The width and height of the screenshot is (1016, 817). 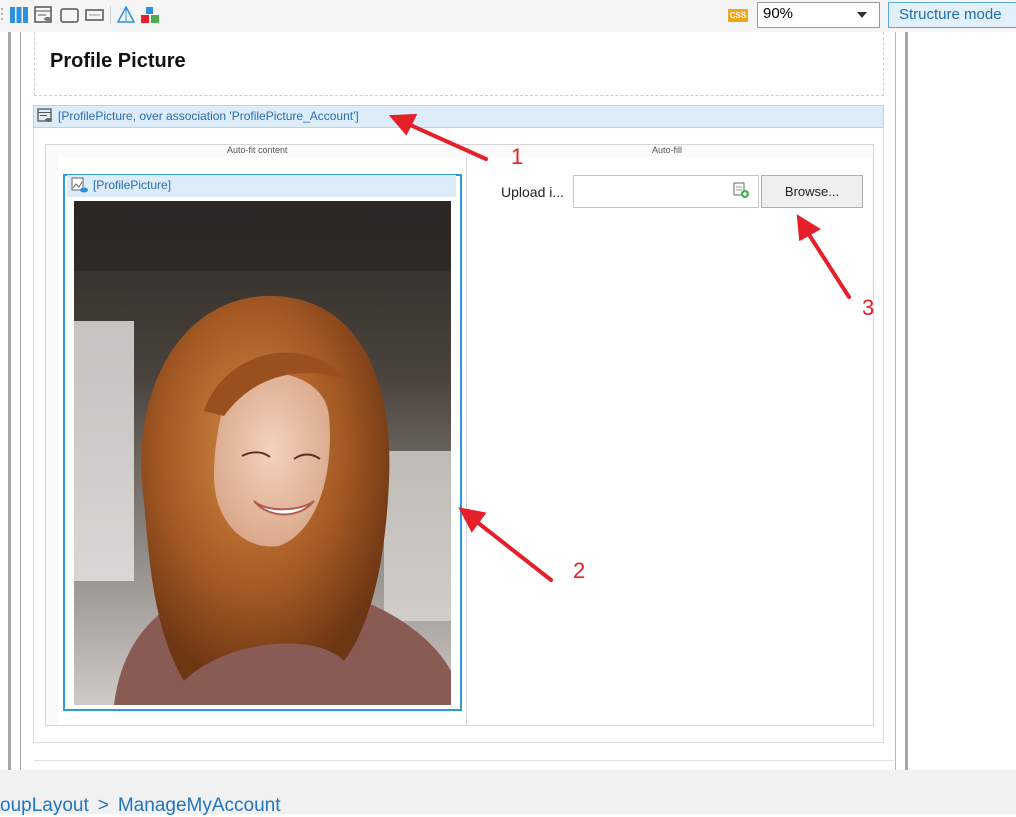 I want to click on arrow-2-icon, so click(x=514, y=551).